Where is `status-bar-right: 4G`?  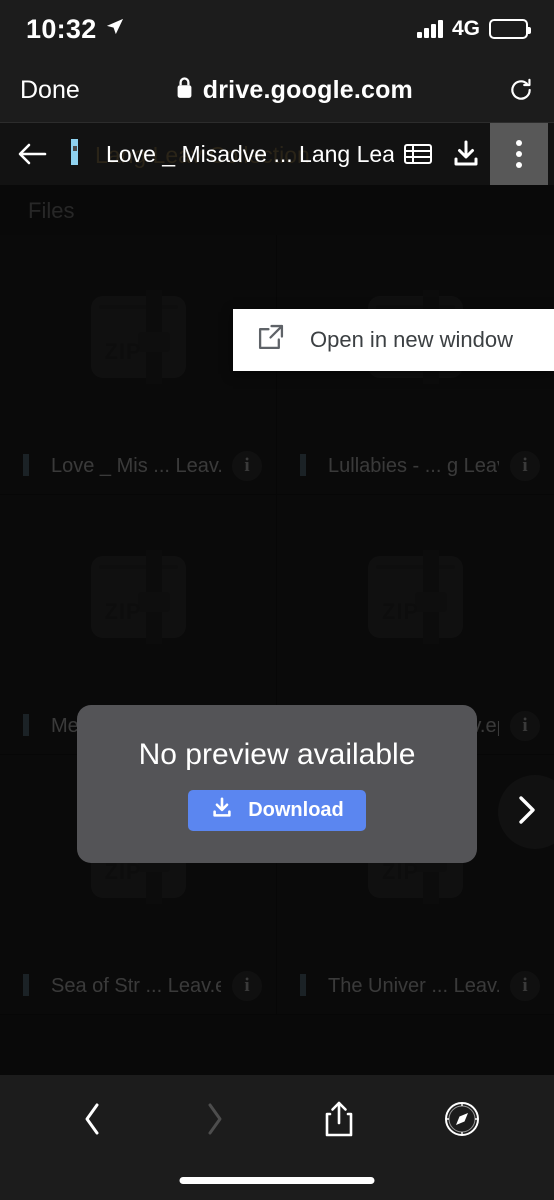 status-bar-right: 4G is located at coordinates (474, 29).